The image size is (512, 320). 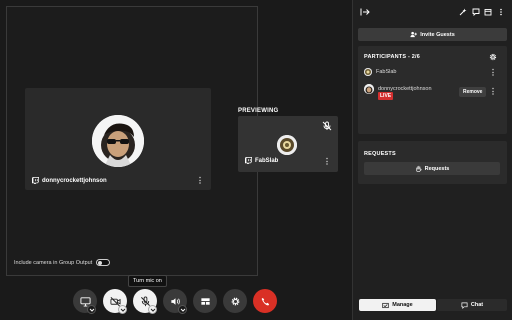 What do you see at coordinates (392, 57) in the screenshot?
I see `participants-title: PARTICIPANTS - 2/6` at bounding box center [392, 57].